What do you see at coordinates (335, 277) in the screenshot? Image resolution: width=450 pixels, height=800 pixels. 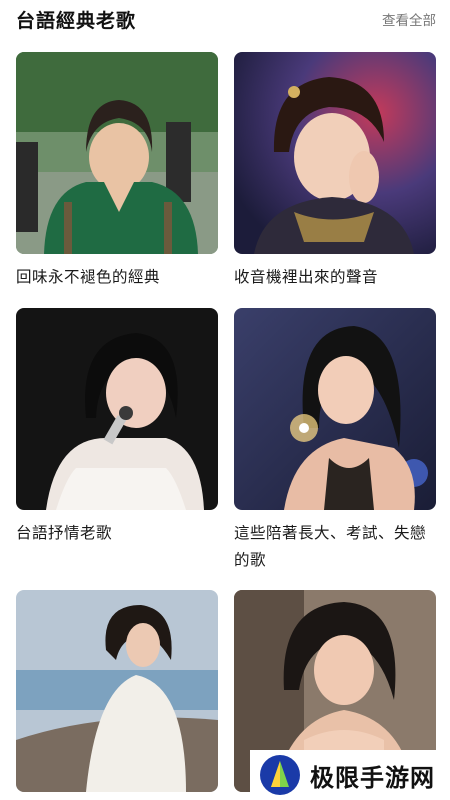 I see `playlist-title: 收音機裡出來的聲音` at bounding box center [335, 277].